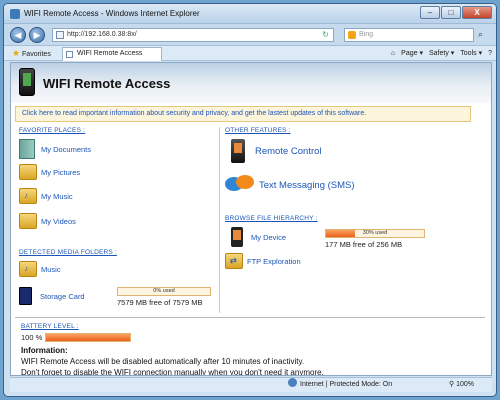 The image size is (500, 400). What do you see at coordinates (51, 269) in the screenshot?
I see `music-label: Music` at bounding box center [51, 269].